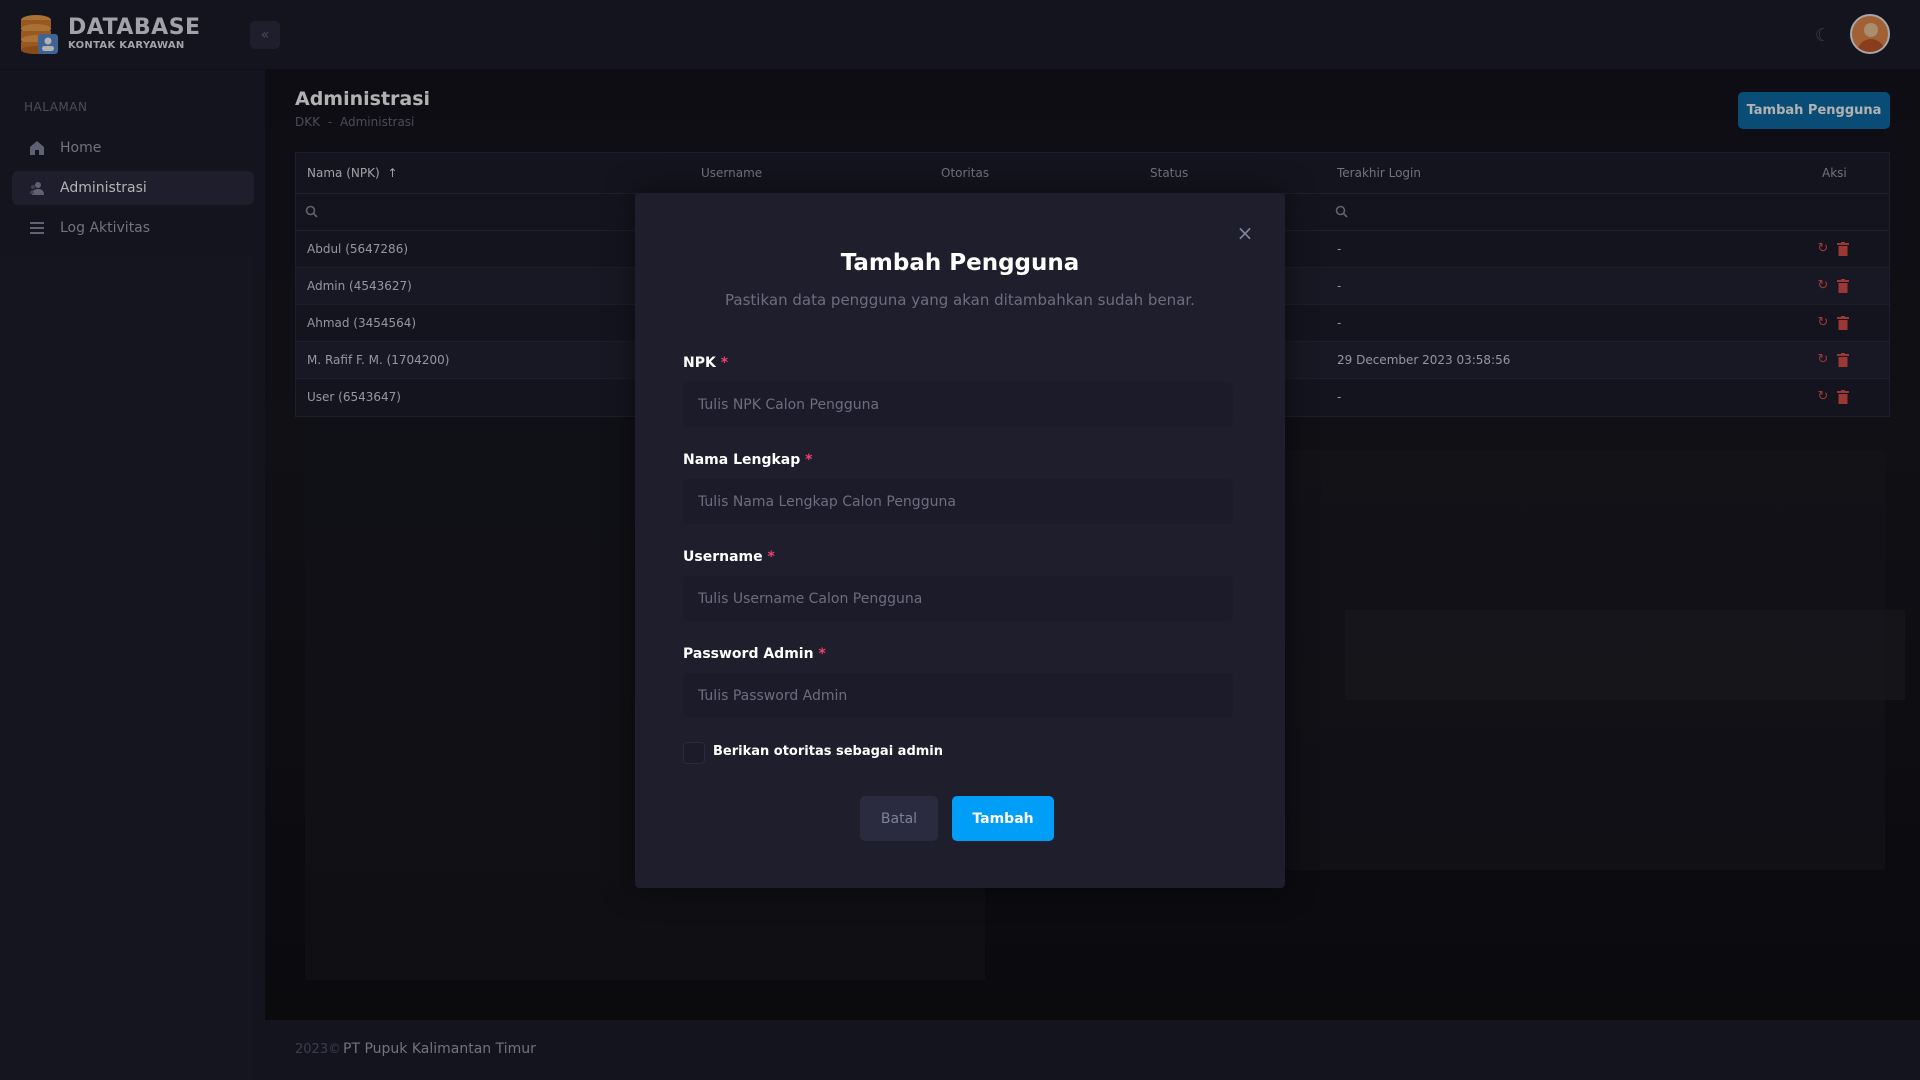 Image resolution: width=1920 pixels, height=1080 pixels. Describe the element at coordinates (958, 695) in the screenshot. I see `admin-password-input` at that location.